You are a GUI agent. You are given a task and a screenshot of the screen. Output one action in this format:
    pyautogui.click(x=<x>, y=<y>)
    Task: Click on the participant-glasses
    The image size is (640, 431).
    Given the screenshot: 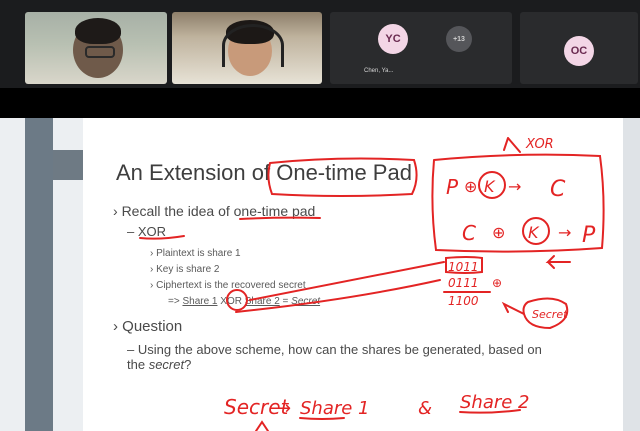 What is the action you would take?
    pyautogui.click(x=100, y=52)
    